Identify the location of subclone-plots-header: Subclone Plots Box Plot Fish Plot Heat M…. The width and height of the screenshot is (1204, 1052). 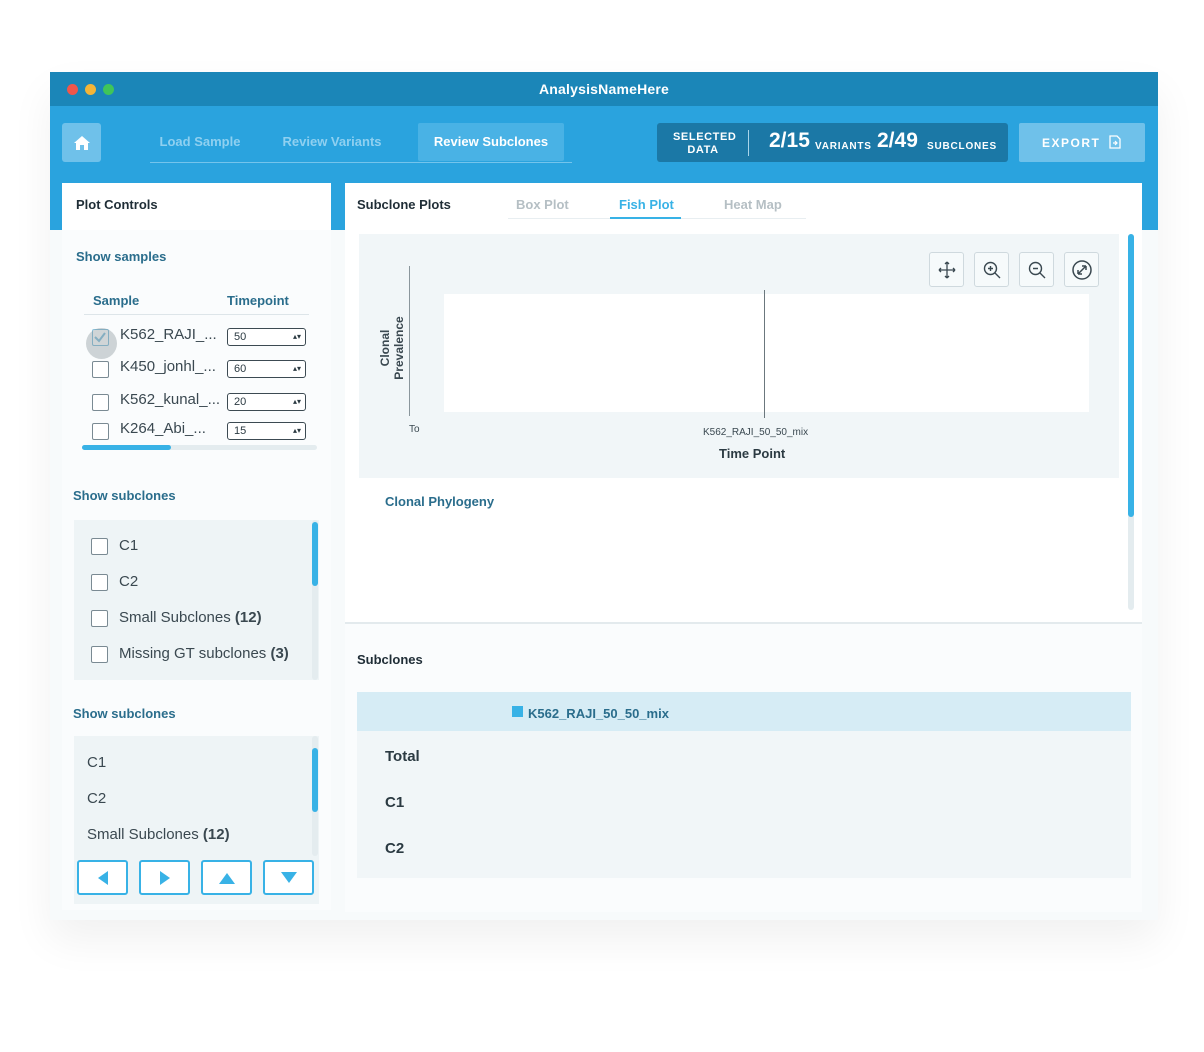
(743, 206).